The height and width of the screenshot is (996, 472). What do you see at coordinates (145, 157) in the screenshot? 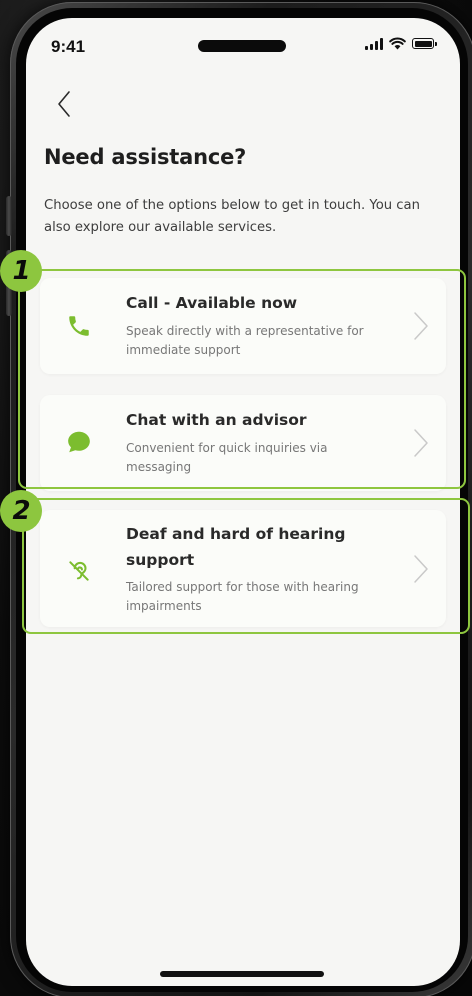
I see `page-title: Need assistance?` at bounding box center [145, 157].